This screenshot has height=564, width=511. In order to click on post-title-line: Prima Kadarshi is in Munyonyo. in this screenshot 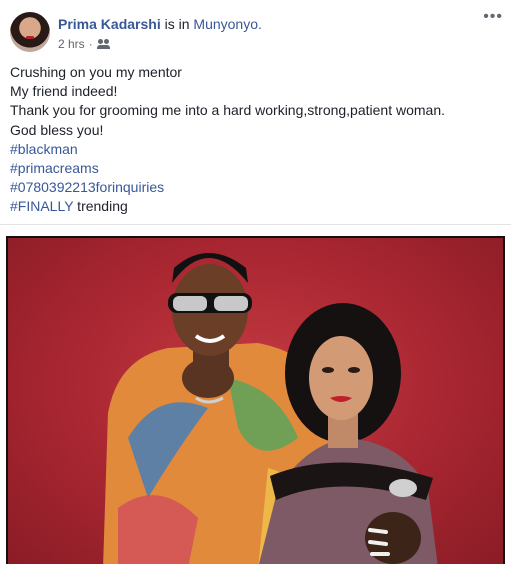, I will do `click(160, 24)`.